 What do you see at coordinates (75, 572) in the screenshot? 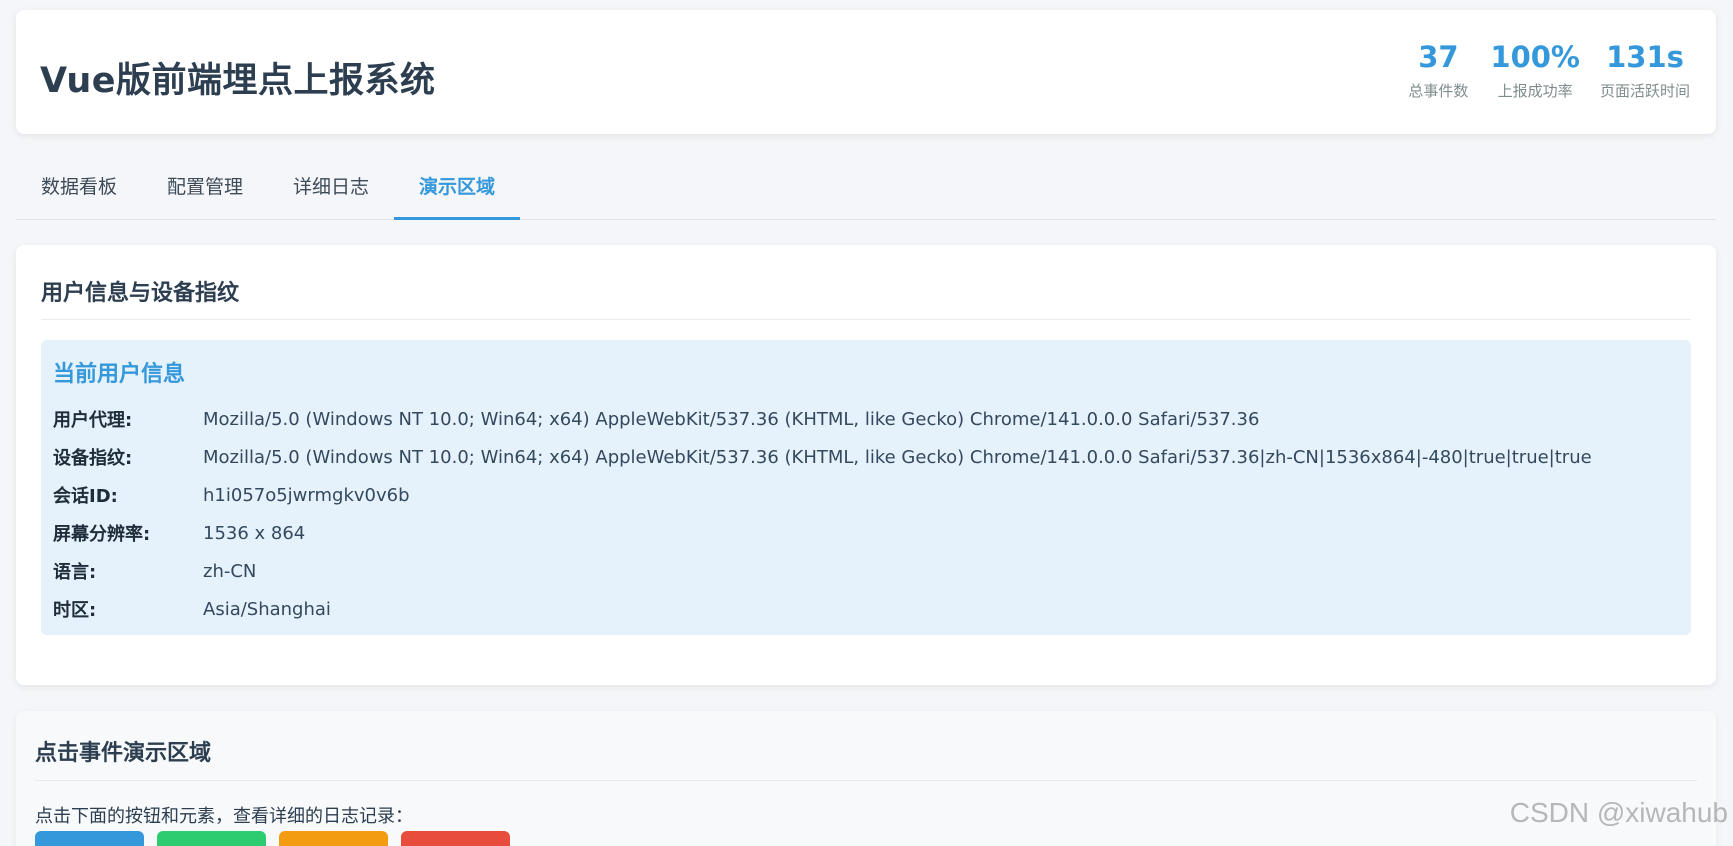
I see `info-label: 语言:` at bounding box center [75, 572].